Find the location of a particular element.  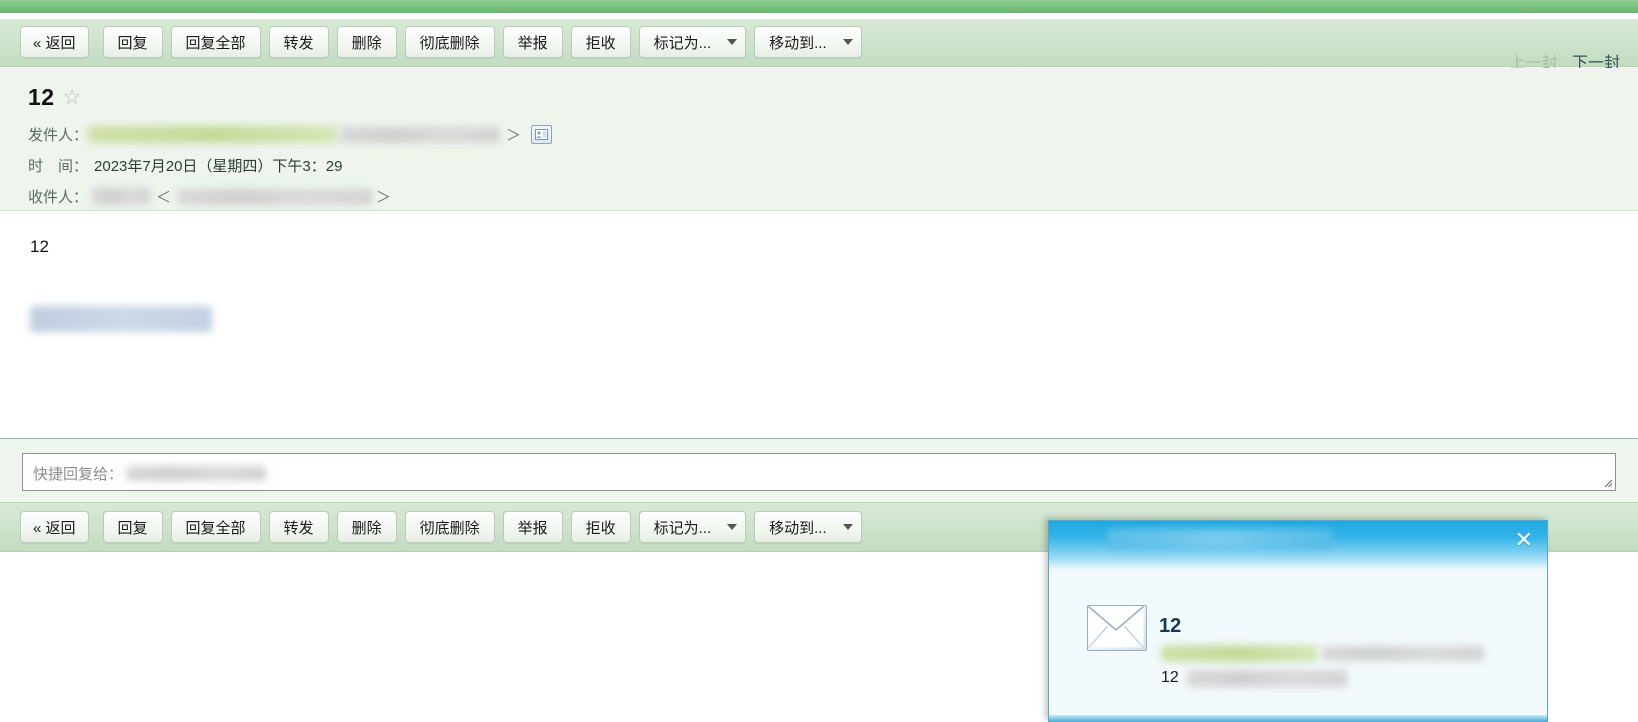

report-button-bottom-label: 举报 is located at coordinates (532, 528).